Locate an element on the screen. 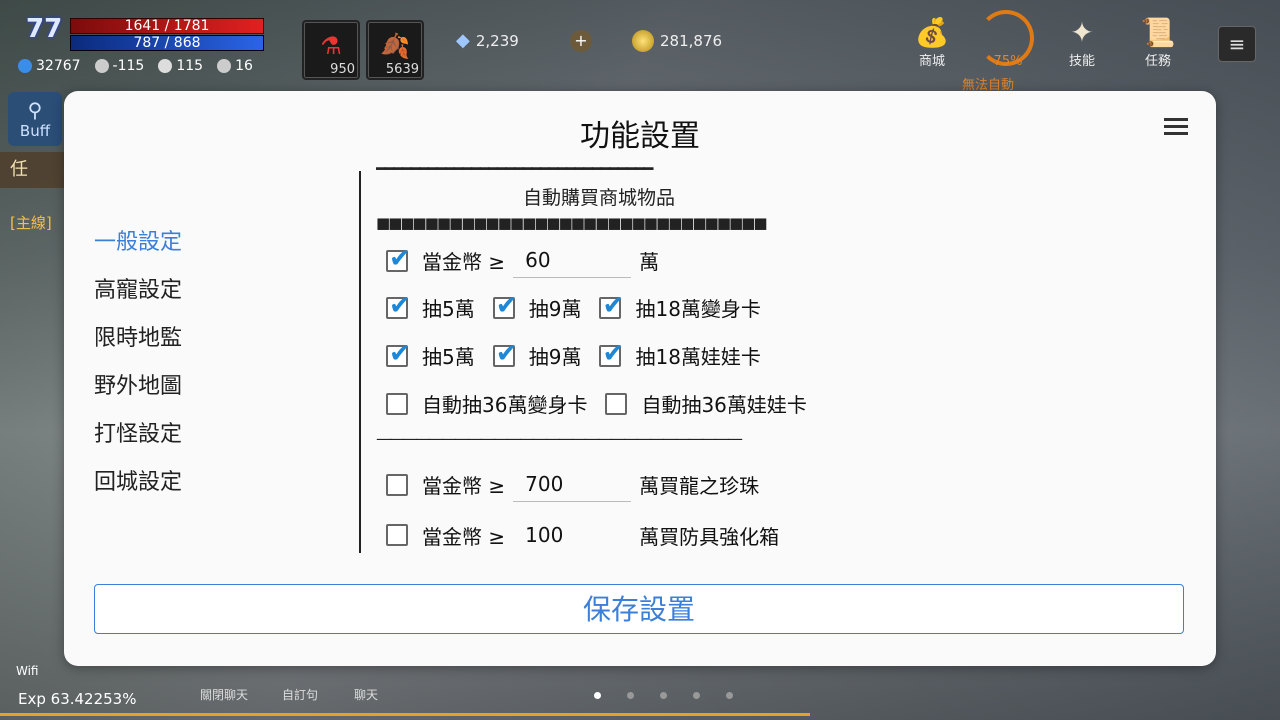 The width and height of the screenshot is (1280, 720). mp-bar: 787 / 868 is located at coordinates (167, 43).